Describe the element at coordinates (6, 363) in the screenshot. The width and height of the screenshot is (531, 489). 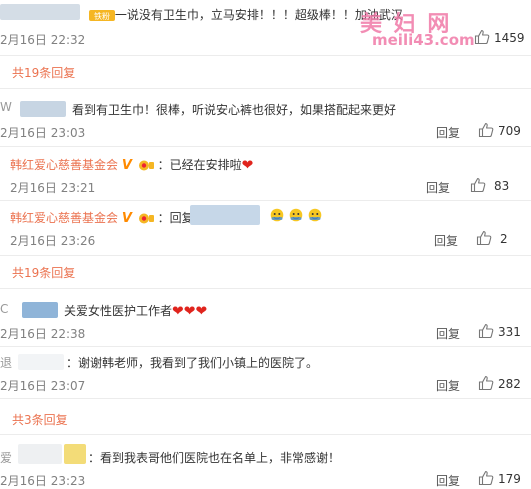
I see `username-fragment: 退` at that location.